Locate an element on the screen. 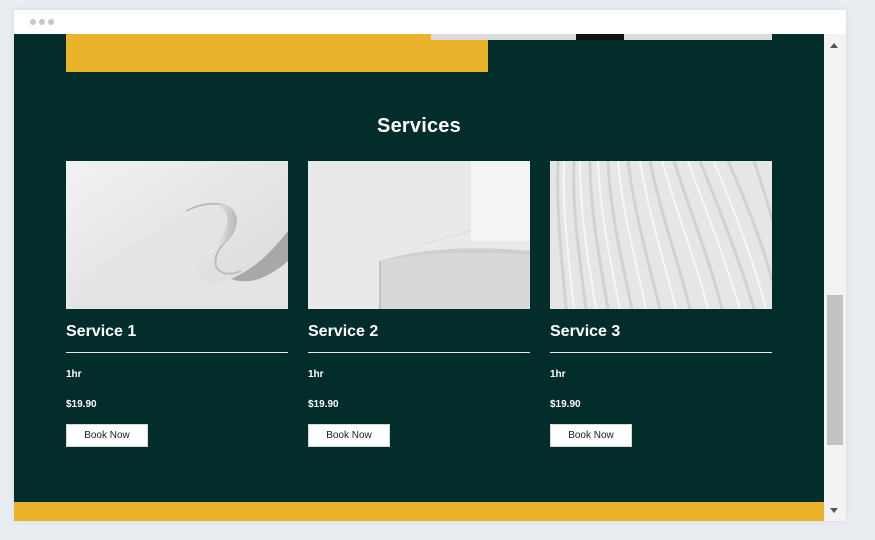 The image size is (875, 540). footer-accent-band is located at coordinates (419, 511).